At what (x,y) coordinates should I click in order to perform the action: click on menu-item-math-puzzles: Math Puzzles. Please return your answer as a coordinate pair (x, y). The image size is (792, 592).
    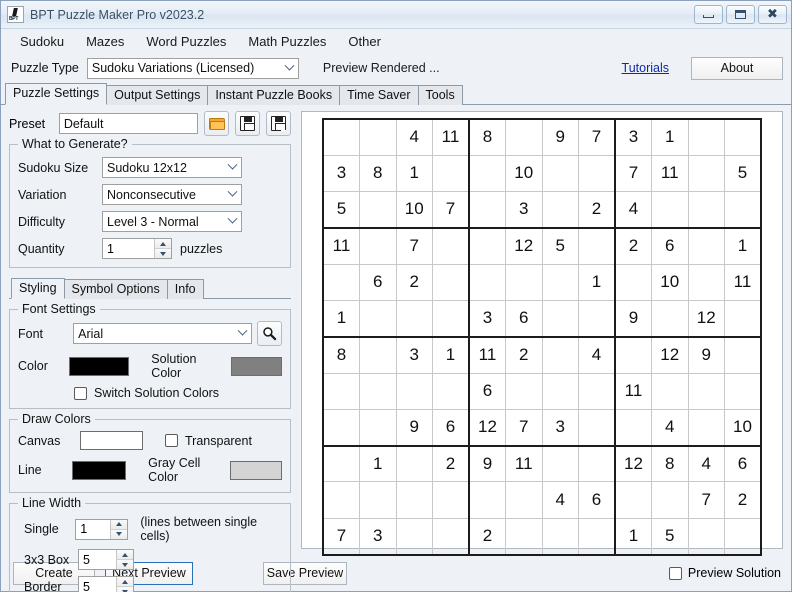
    Looking at the image, I should click on (287, 41).